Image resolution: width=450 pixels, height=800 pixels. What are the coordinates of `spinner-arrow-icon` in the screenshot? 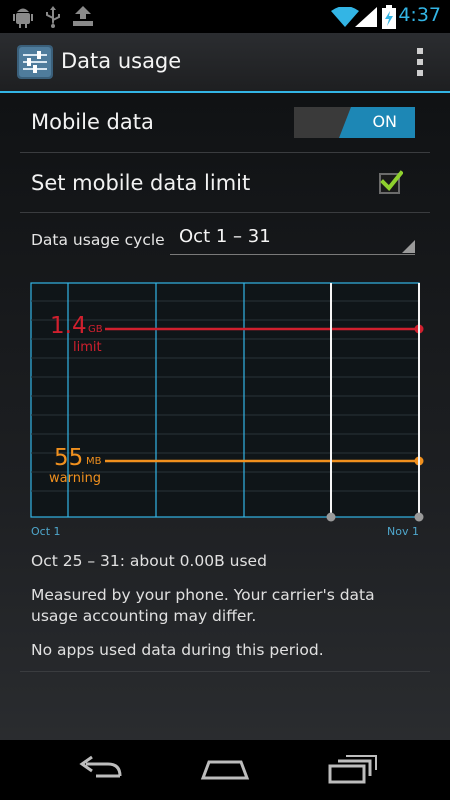 It's located at (408, 246).